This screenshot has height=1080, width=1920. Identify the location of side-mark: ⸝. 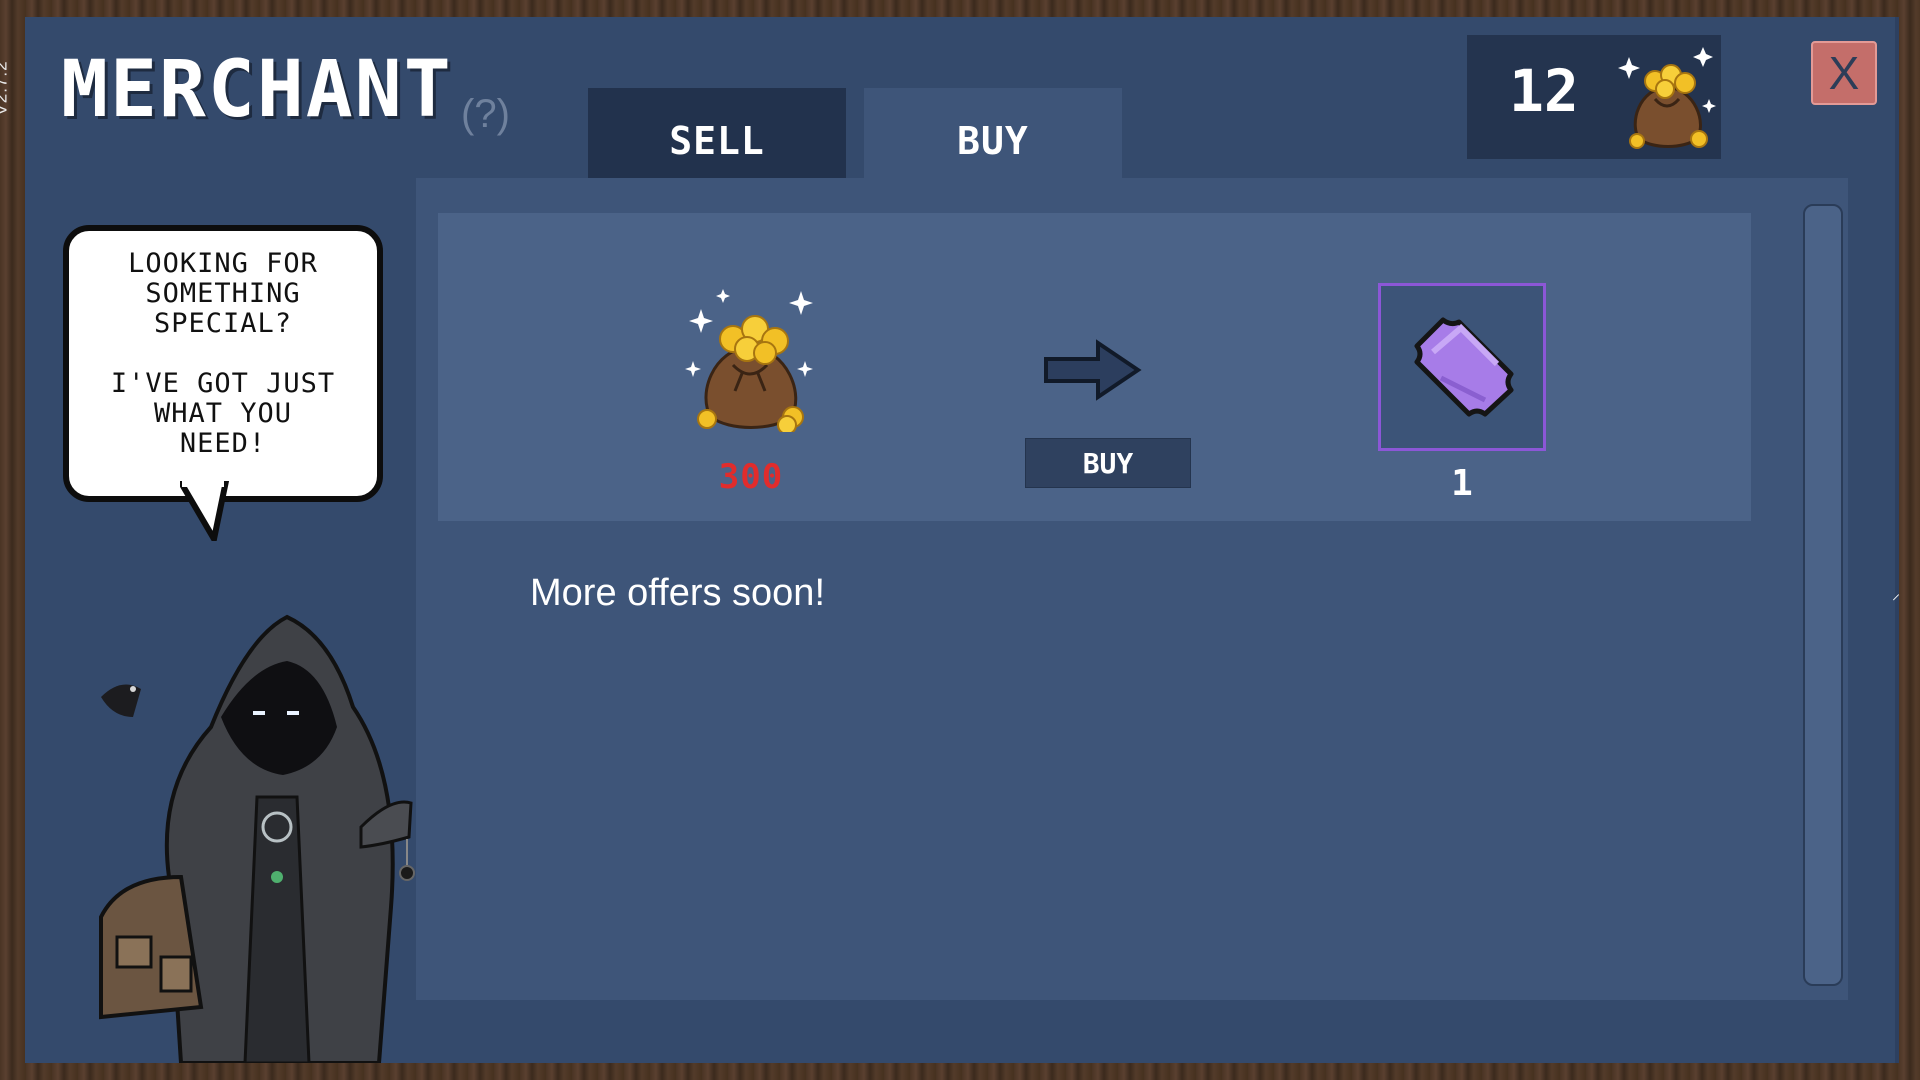
(1896, 594).